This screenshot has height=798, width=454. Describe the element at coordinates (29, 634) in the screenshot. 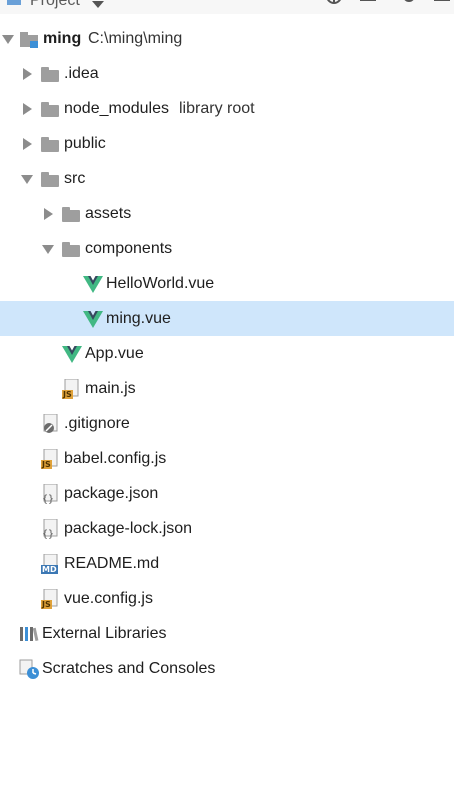

I see `library-icon` at that location.